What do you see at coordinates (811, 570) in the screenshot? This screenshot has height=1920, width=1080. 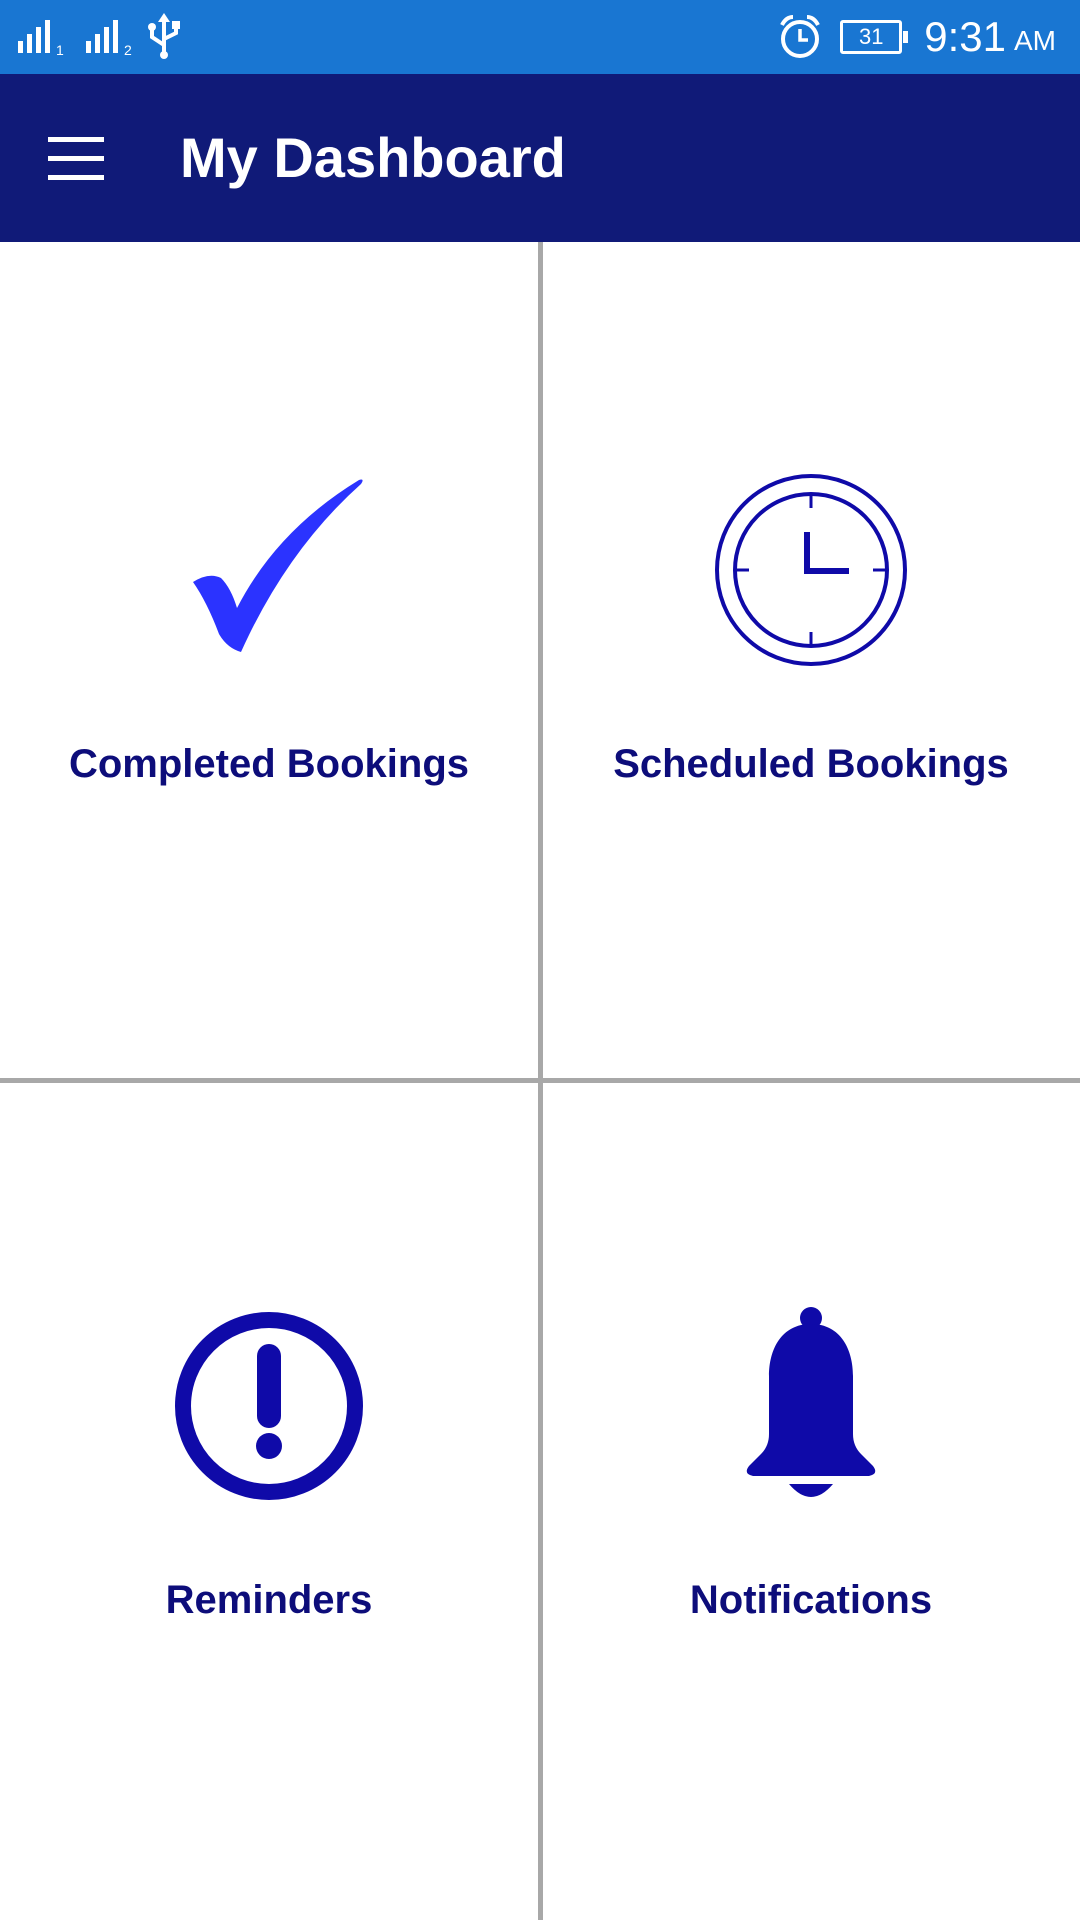 I see `clock-icon` at bounding box center [811, 570].